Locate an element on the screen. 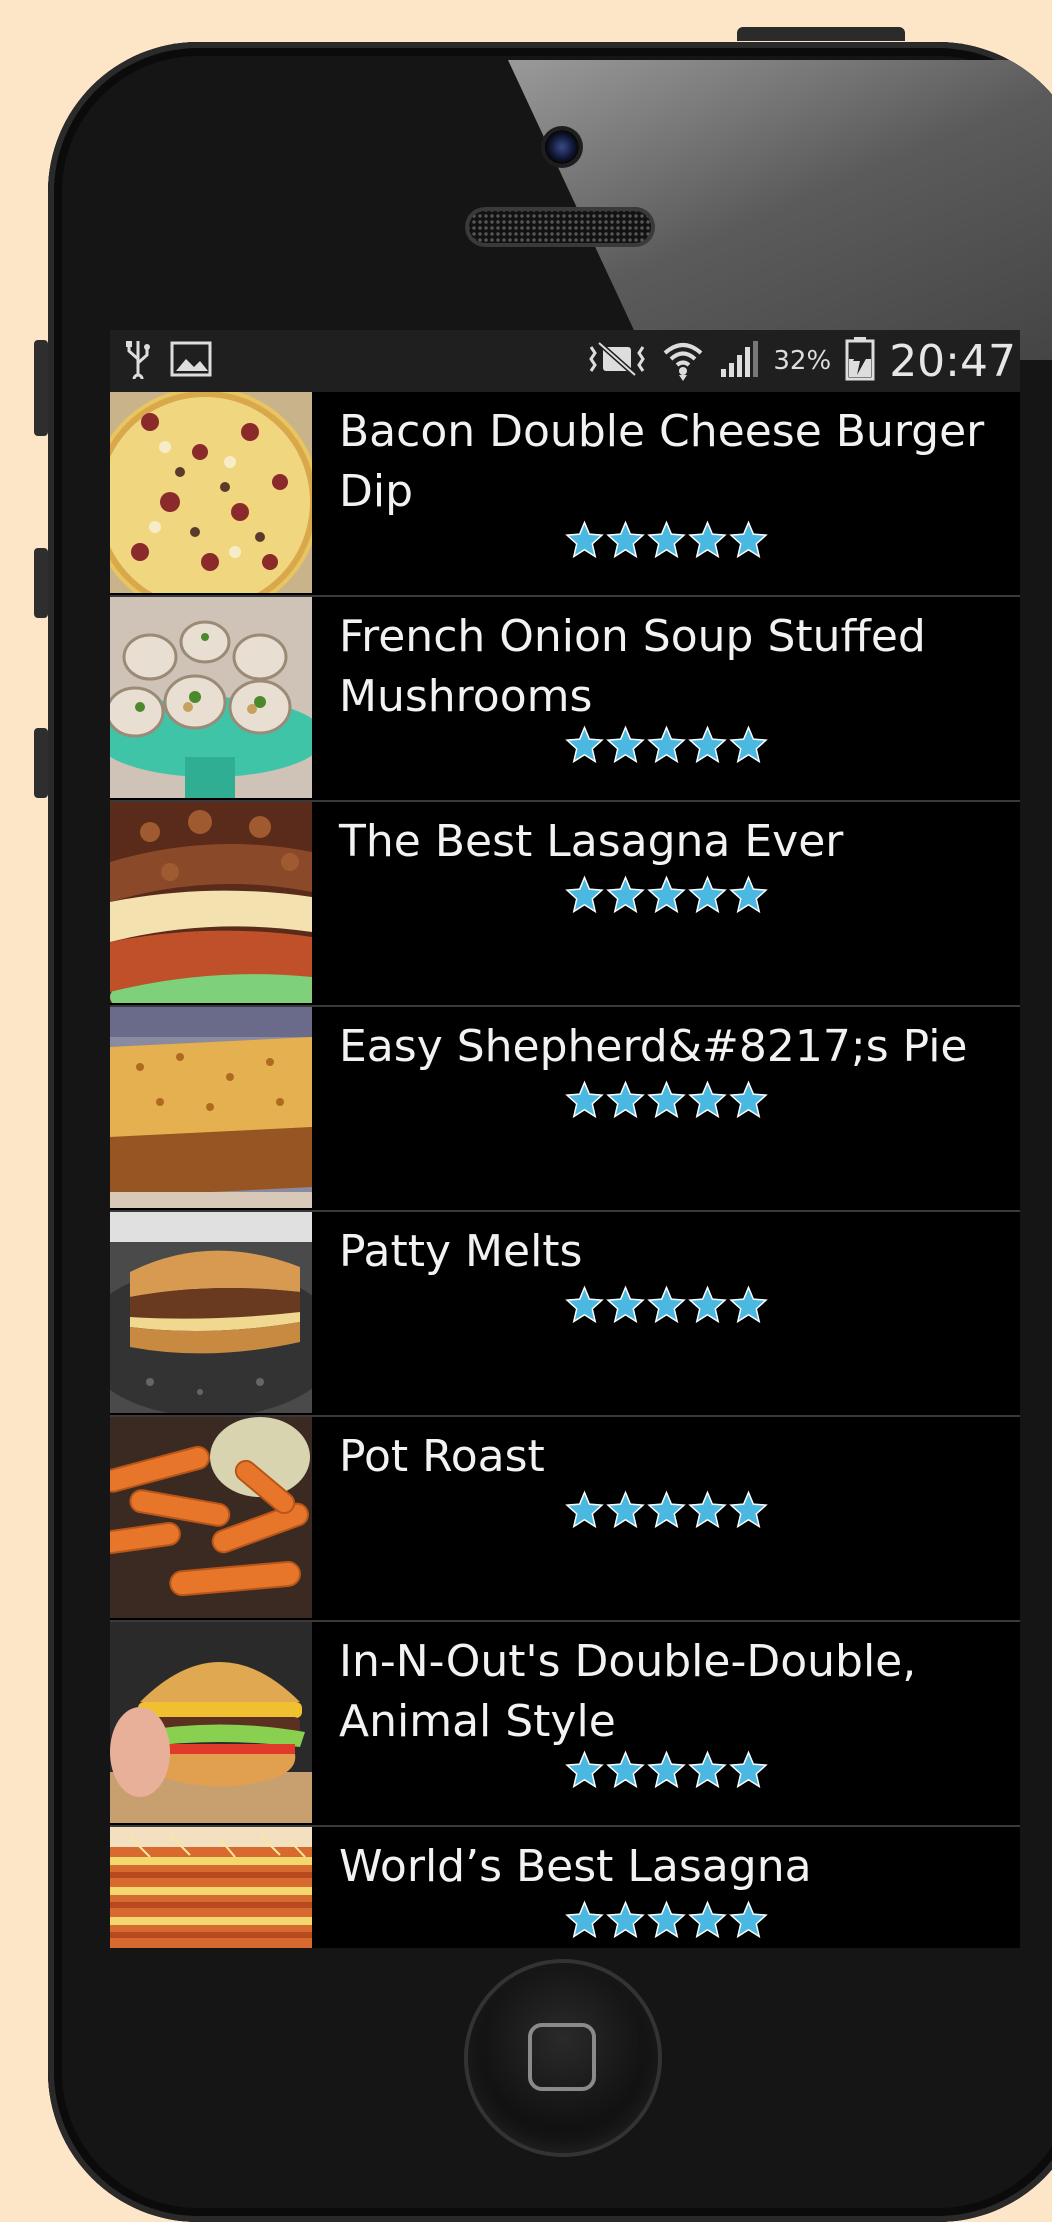  recipe-title: Bacon Double Cheese Burger Dip is located at coordinates (679, 462).